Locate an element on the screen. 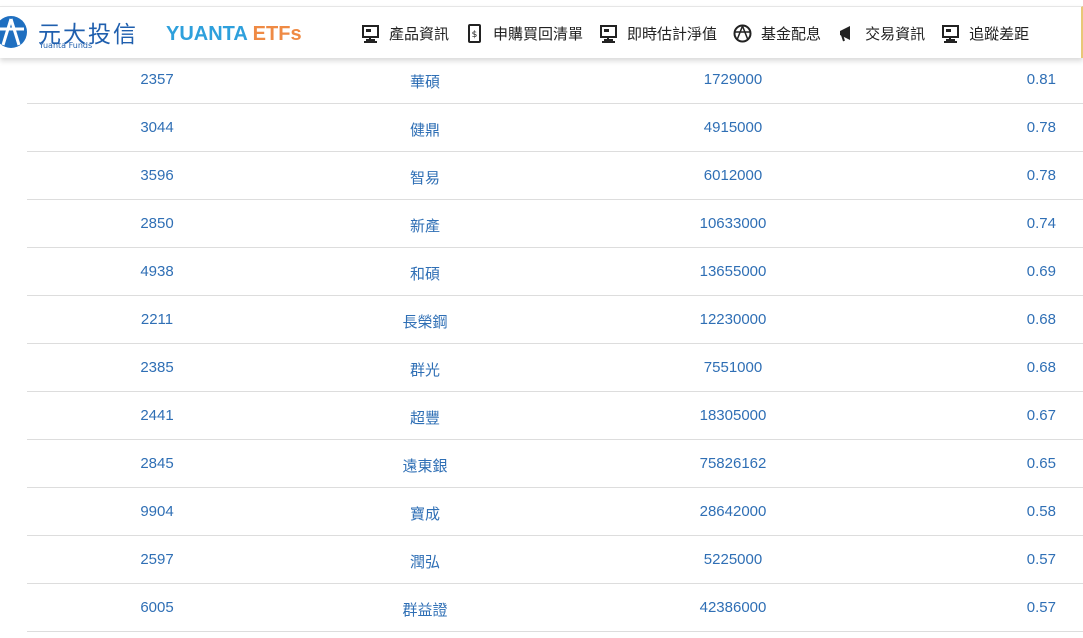  nav-item-2: 即時估計淨值 is located at coordinates (657, 33).